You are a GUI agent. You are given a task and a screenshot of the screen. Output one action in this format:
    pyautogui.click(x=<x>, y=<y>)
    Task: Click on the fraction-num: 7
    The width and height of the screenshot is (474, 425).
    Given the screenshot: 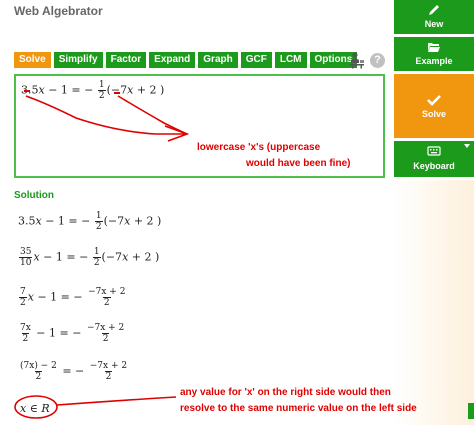 What is the action you would take?
    pyautogui.click(x=23, y=292)
    